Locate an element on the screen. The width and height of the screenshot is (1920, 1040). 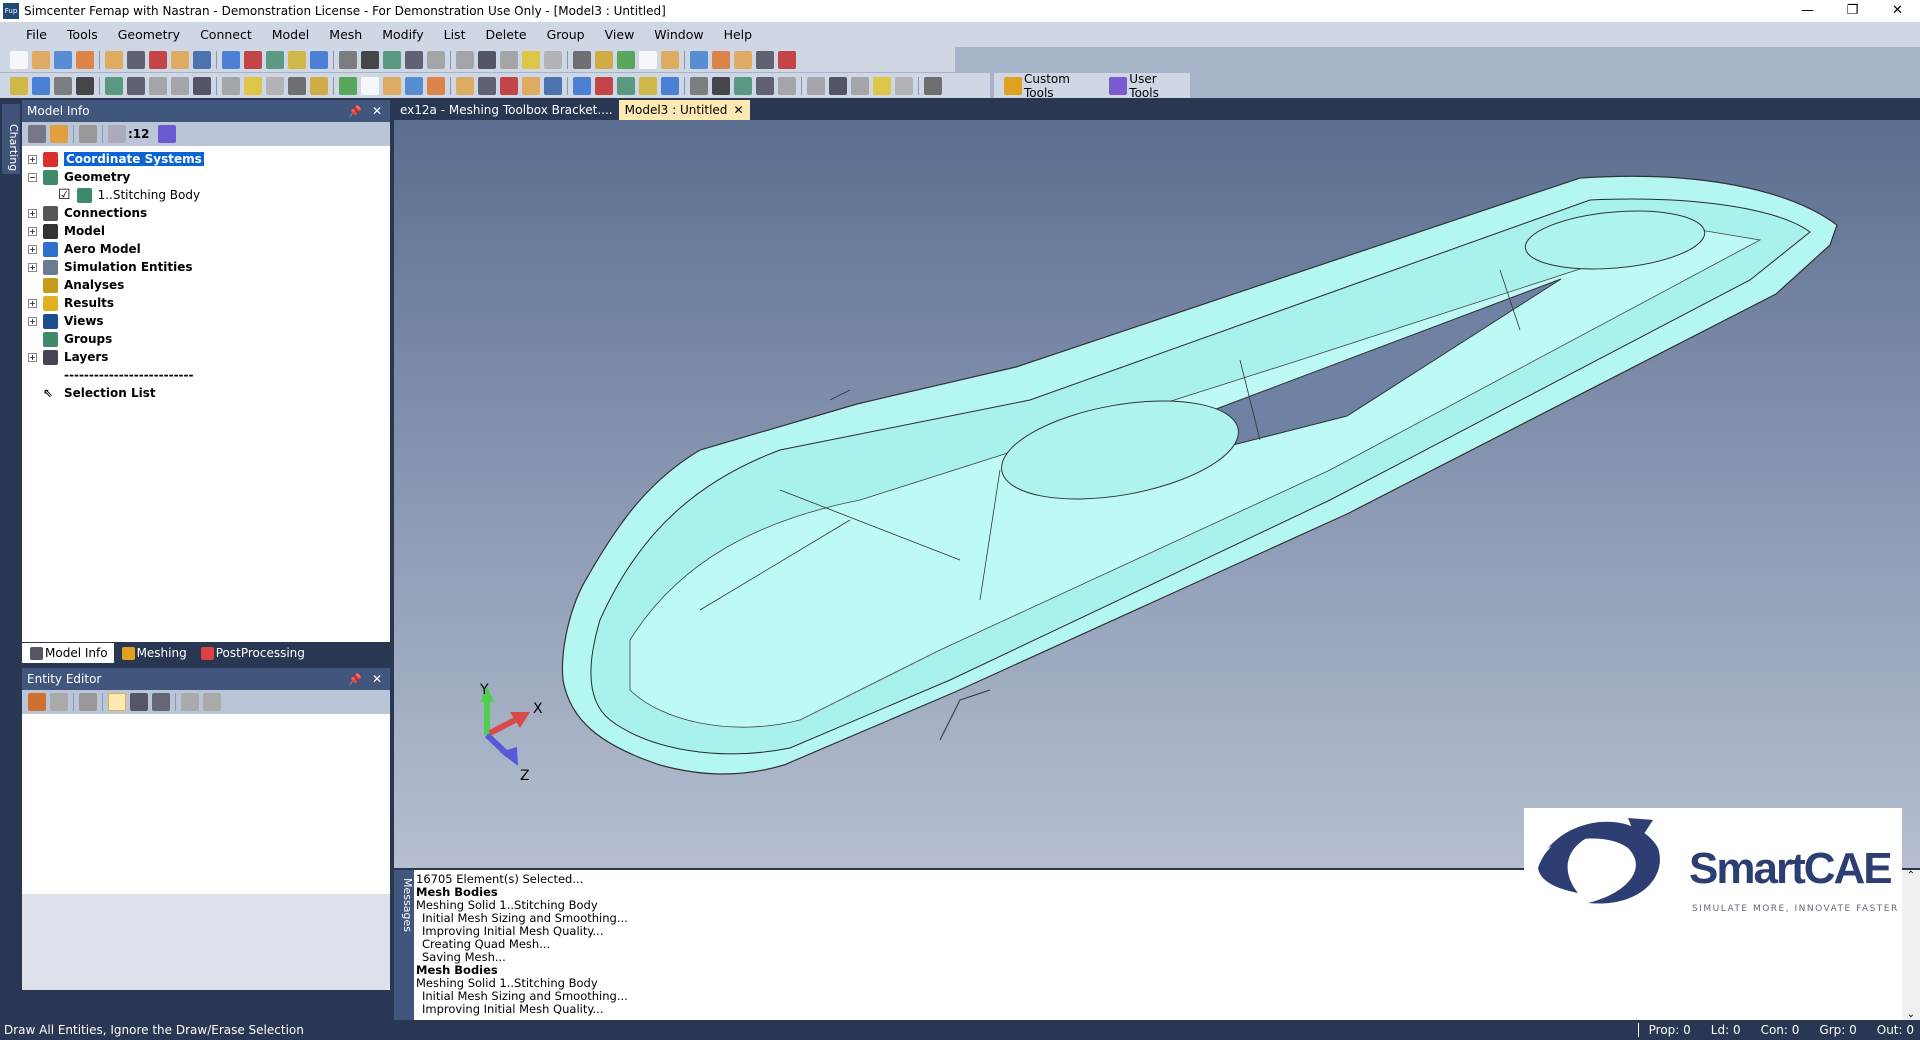
expand-toggle: − is located at coordinates (32, 177).